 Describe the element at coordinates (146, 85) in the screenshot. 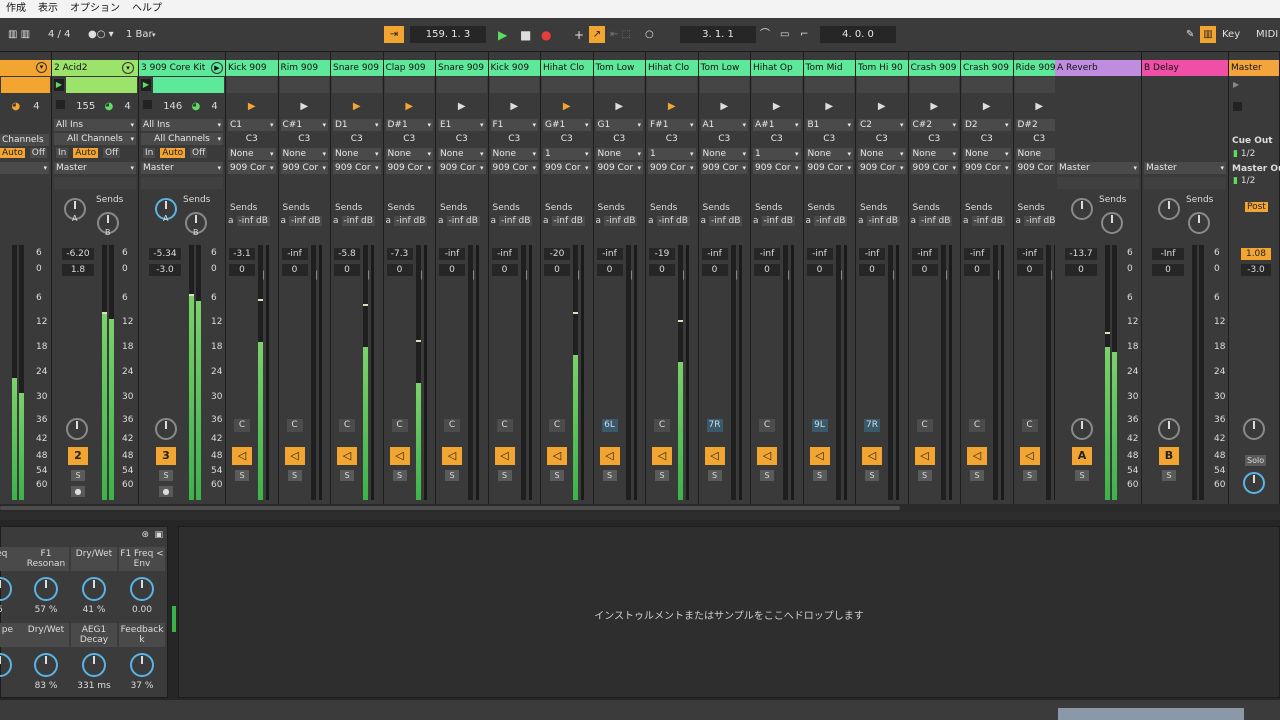

I see `play-clip-icon: ▶` at that location.